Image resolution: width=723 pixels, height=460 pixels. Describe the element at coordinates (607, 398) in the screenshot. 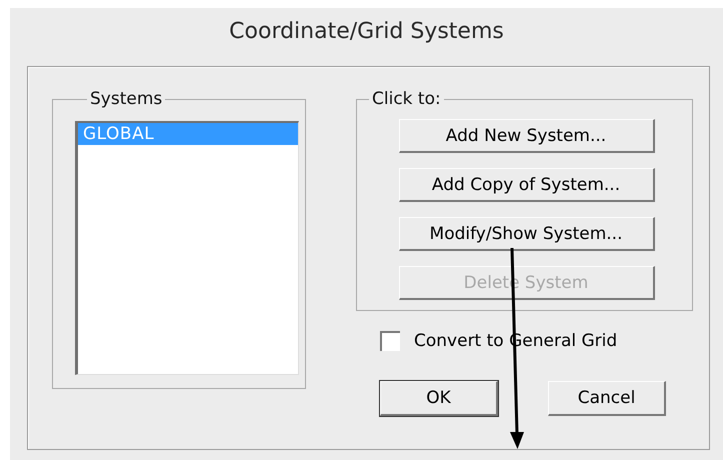

I see `cancel-button: Cancel` at that location.